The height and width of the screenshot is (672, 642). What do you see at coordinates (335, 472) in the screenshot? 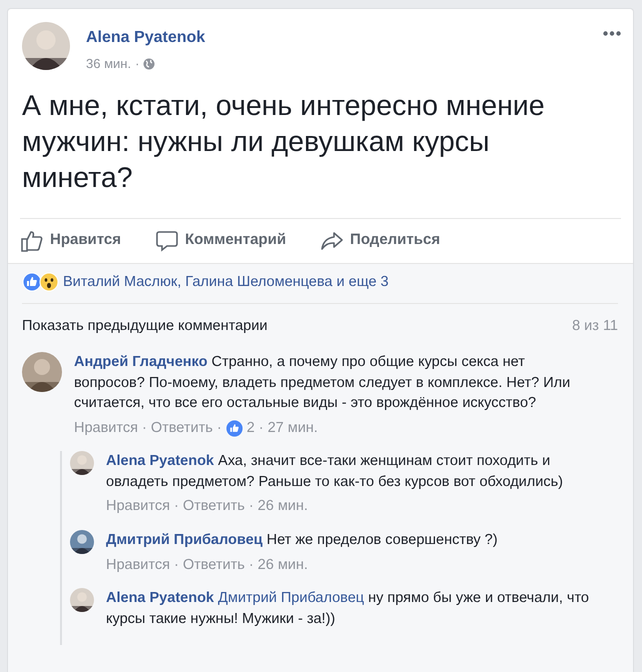
I see `comment-text: Alena Pyatenok Аха, значит все-таки женщинам стоит походить и овладеть предметом? Раньше то как-то без курсов вот обходились)` at bounding box center [335, 472].